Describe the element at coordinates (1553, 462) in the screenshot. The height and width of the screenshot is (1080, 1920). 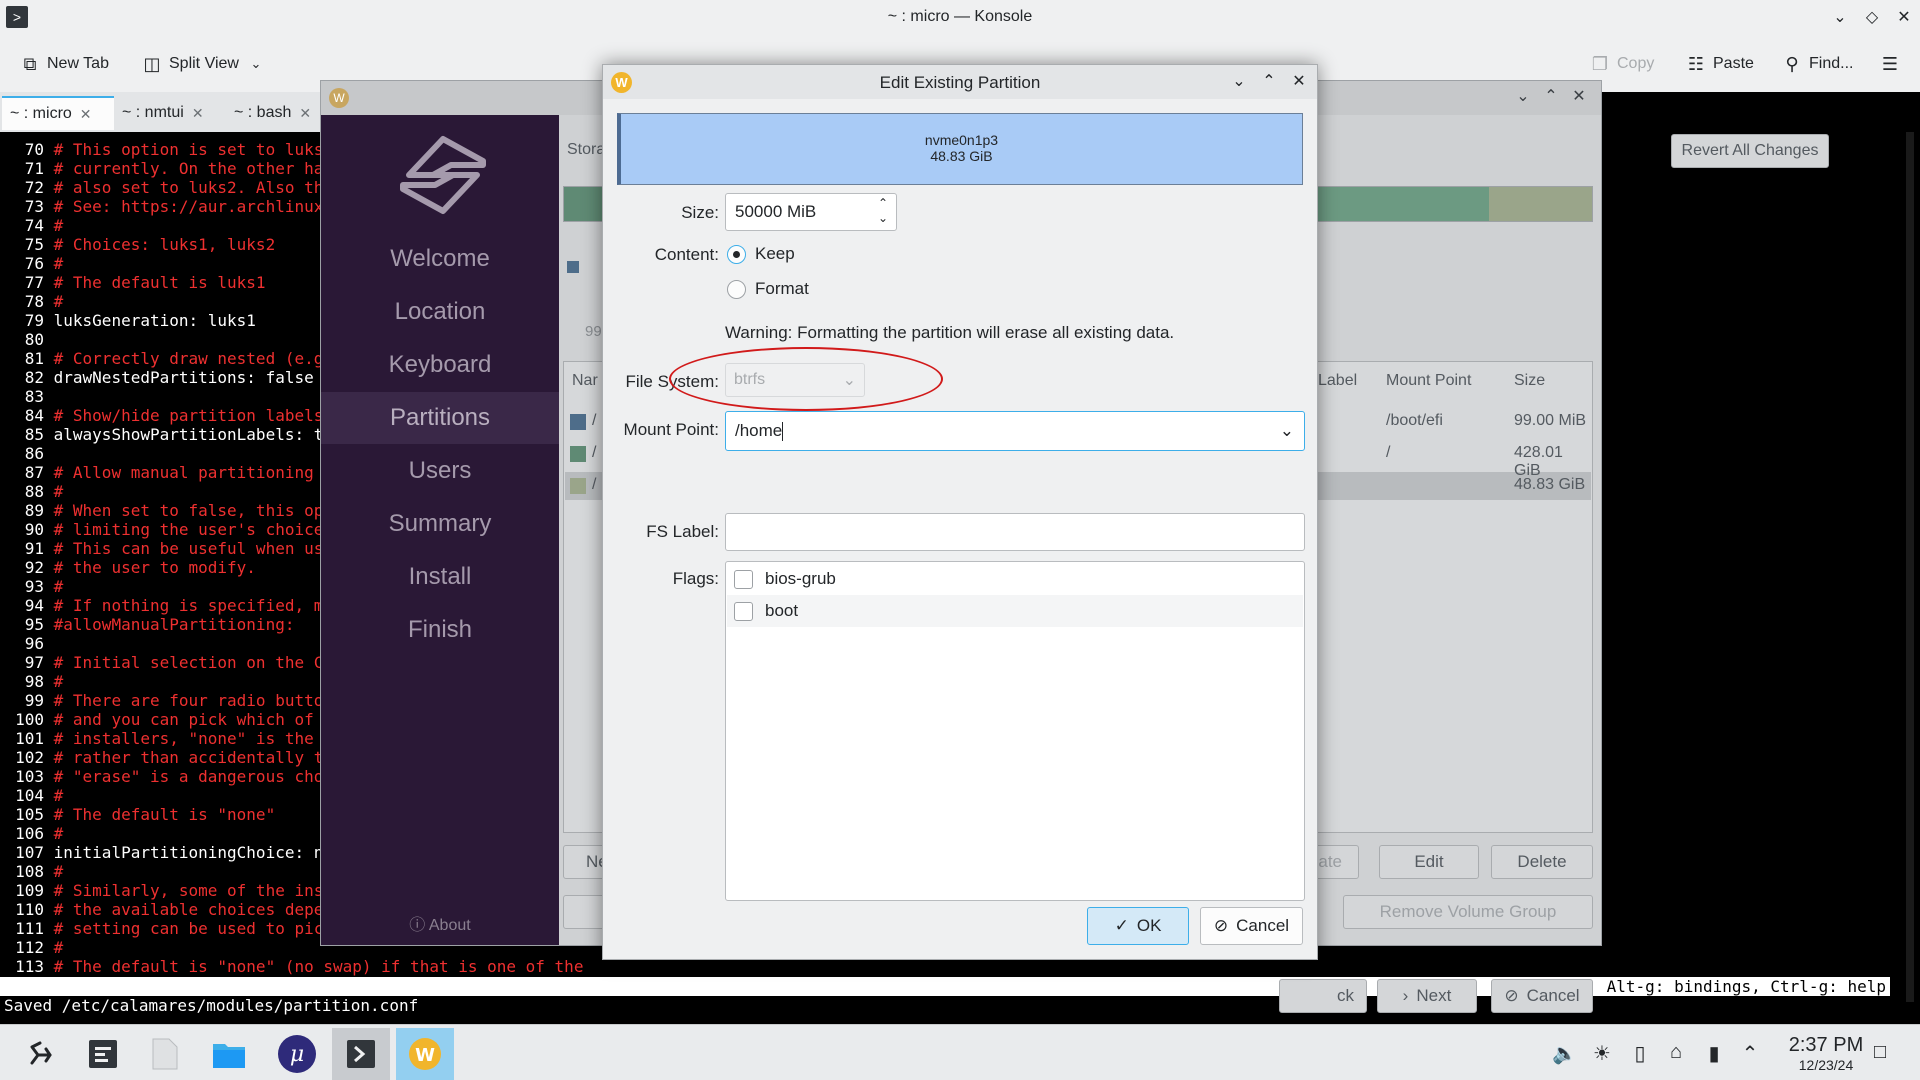
I see `table-cell-size: 428.01 GiB` at that location.